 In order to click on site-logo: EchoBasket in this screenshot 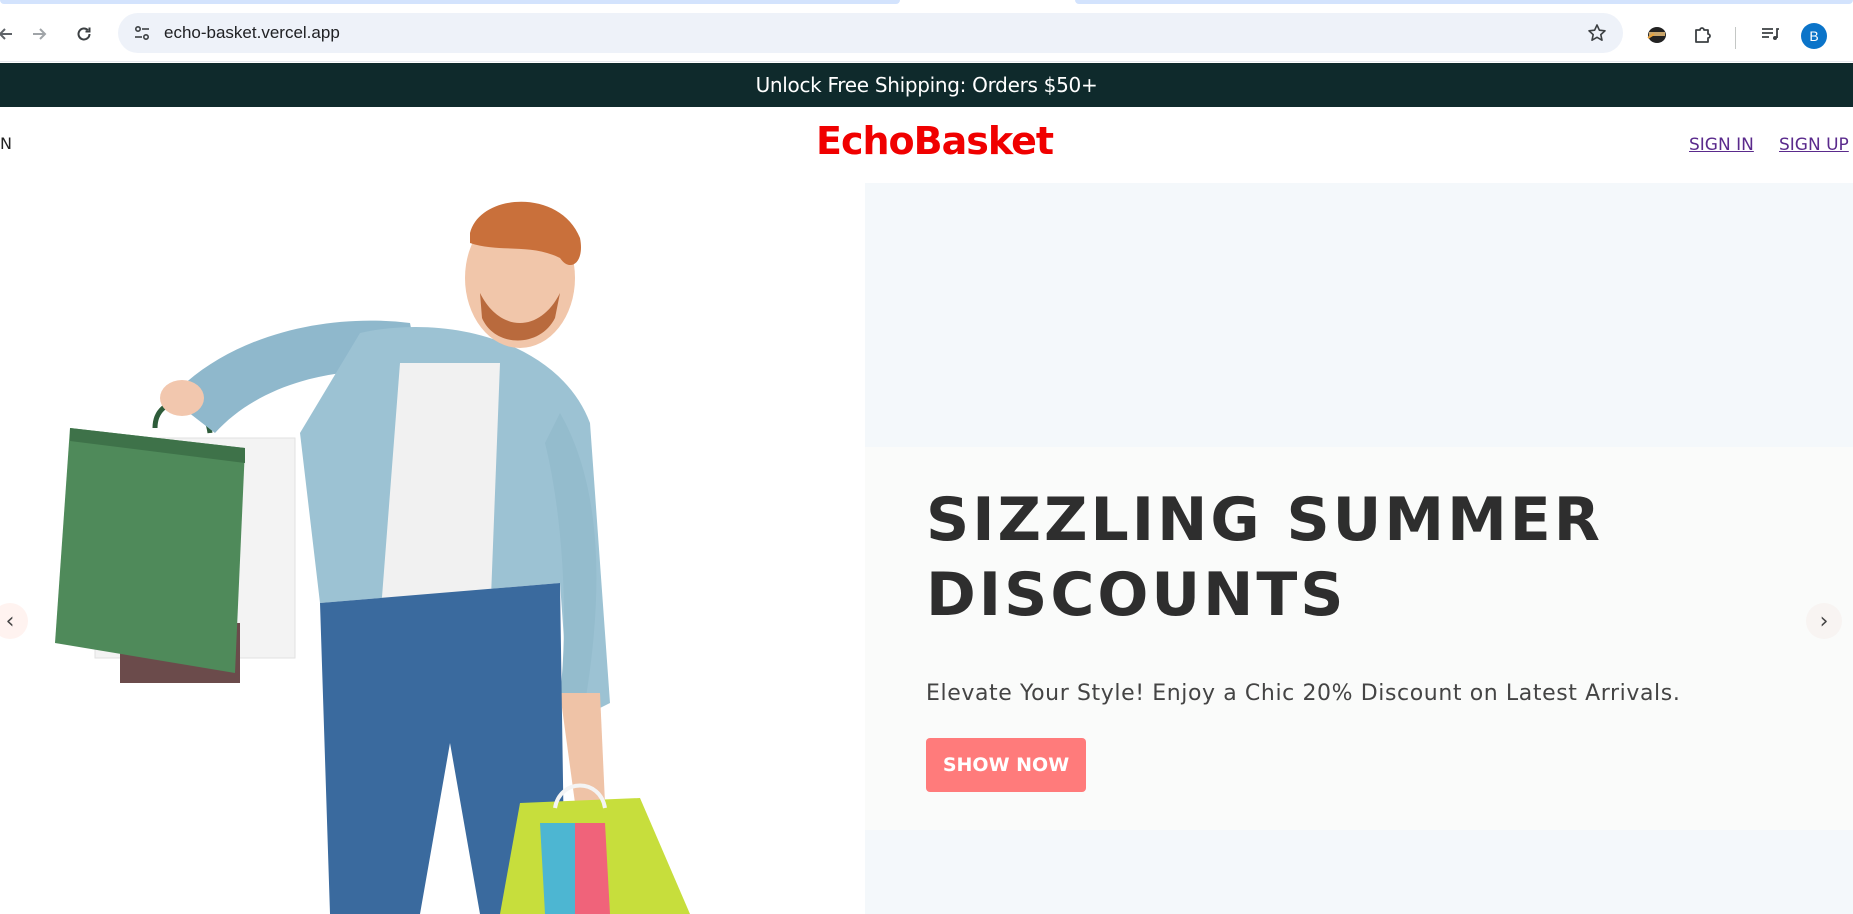, I will do `click(935, 141)`.